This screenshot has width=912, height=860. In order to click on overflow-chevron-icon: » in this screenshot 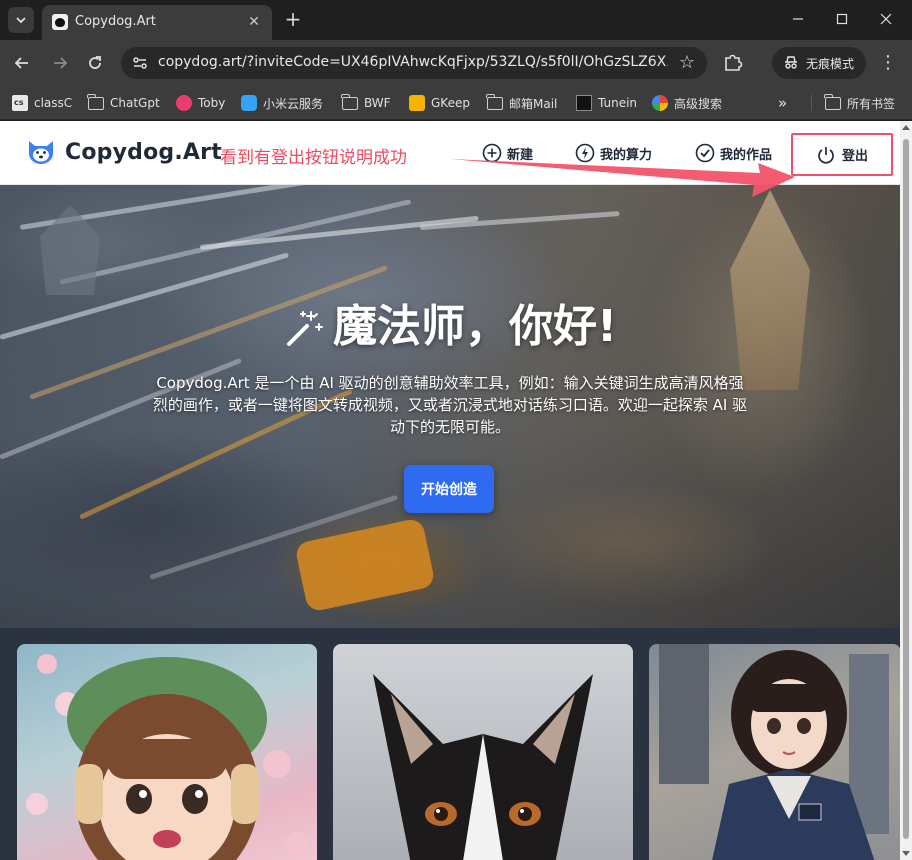, I will do `click(783, 103)`.